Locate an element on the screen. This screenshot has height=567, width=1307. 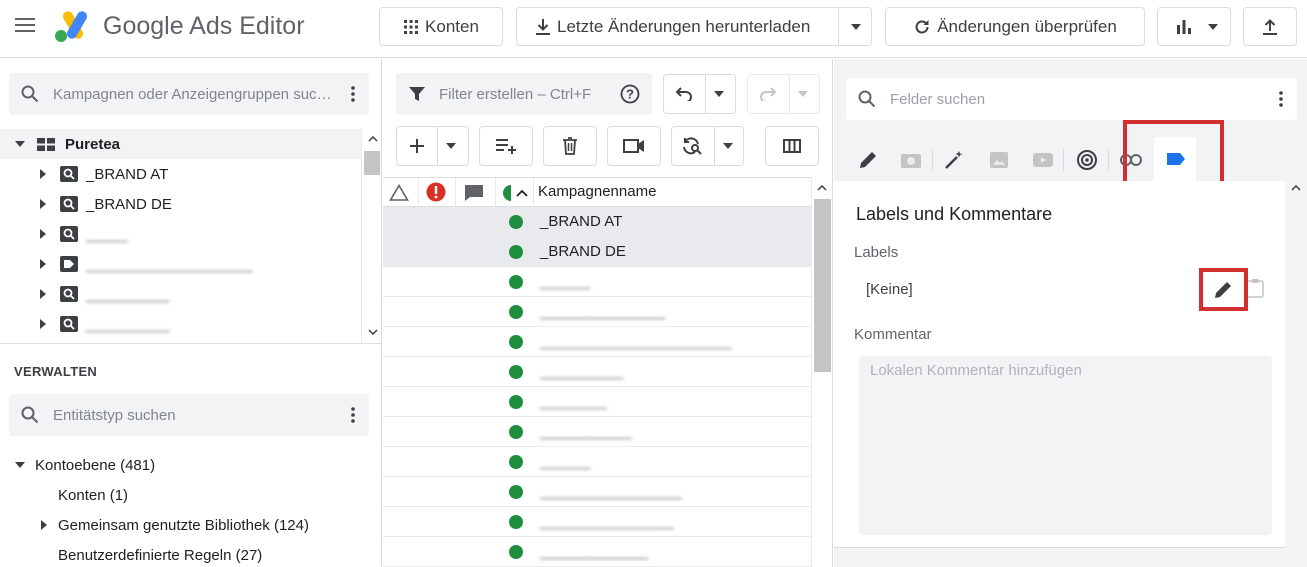
tree-row-campaign: _____ is located at coordinates (180, 234).